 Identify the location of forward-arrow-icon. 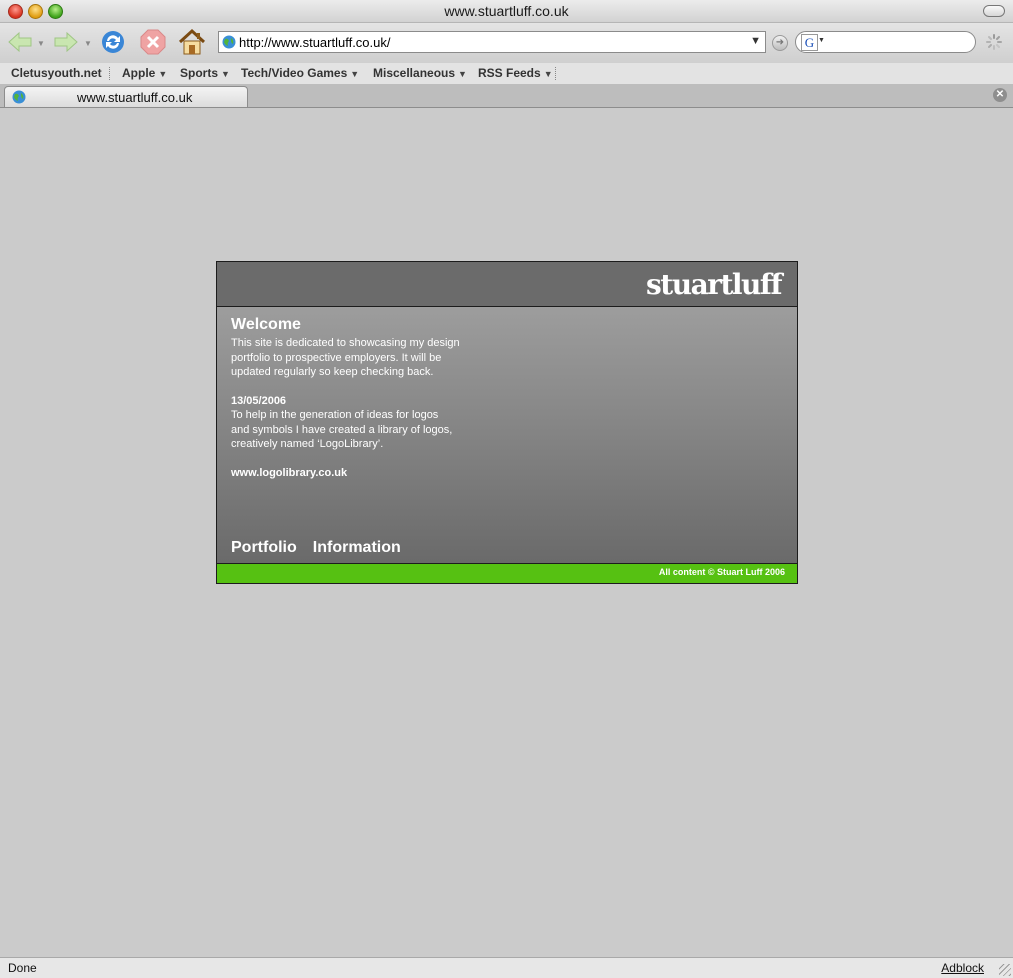
(66, 42).